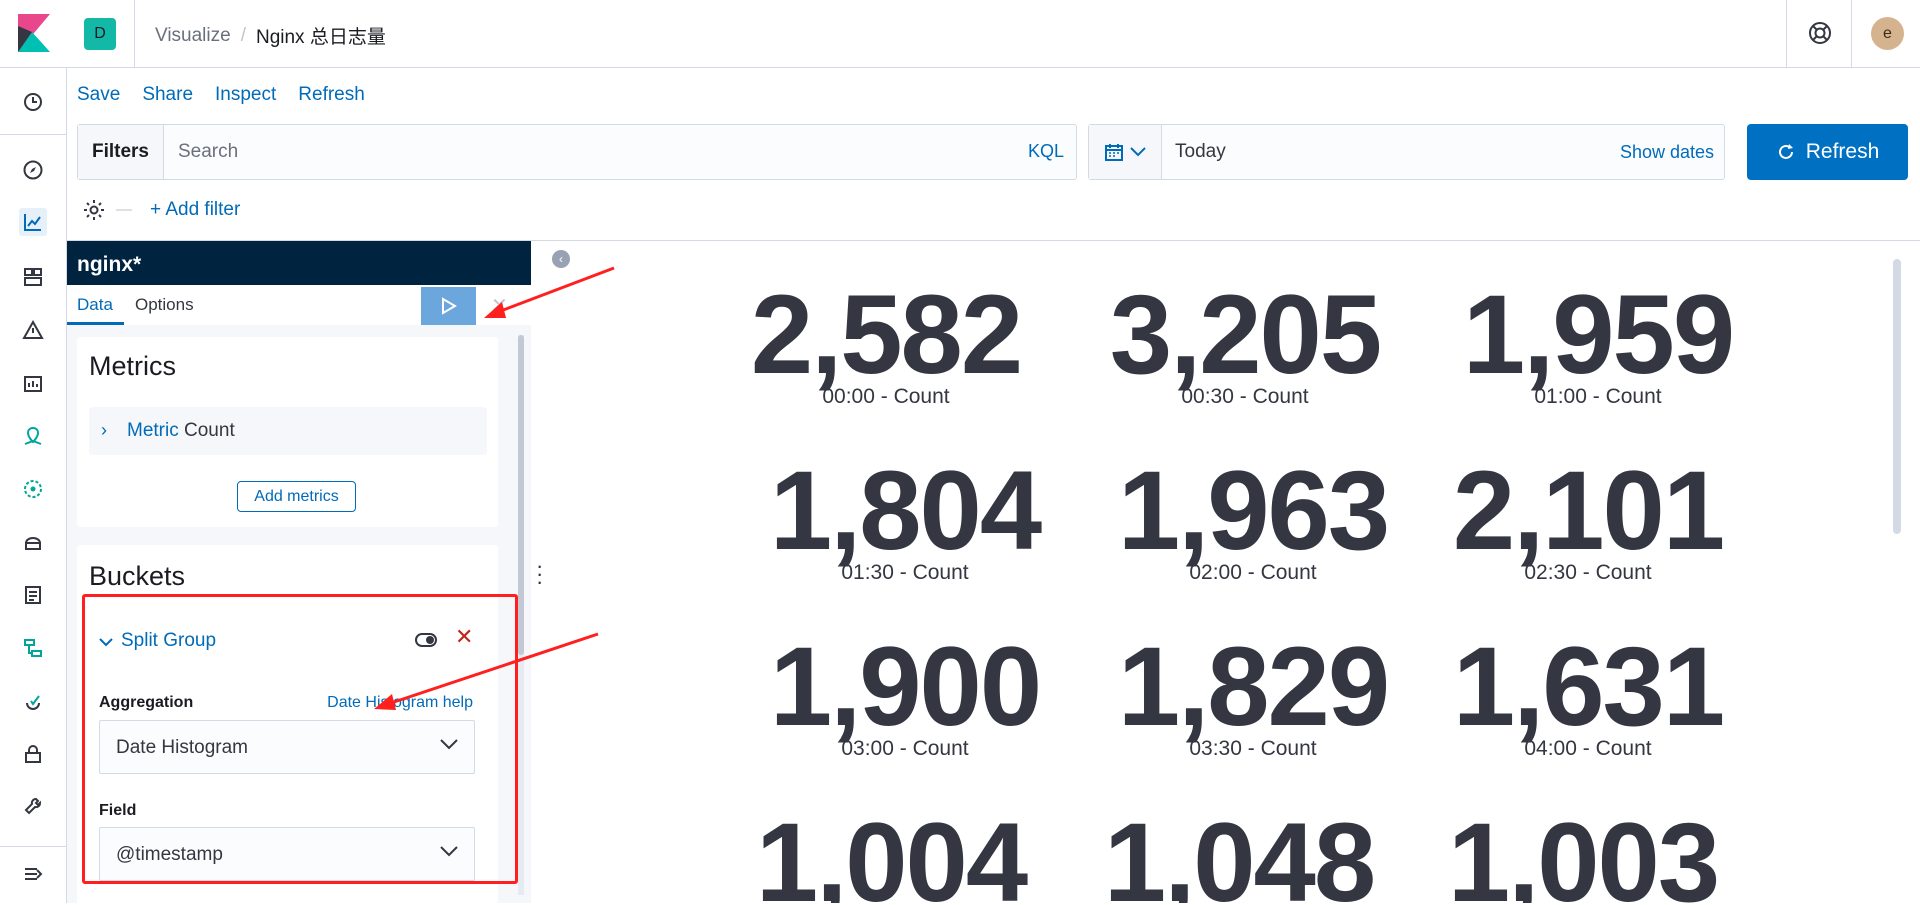  I want to click on apply-changes-button, so click(448, 306).